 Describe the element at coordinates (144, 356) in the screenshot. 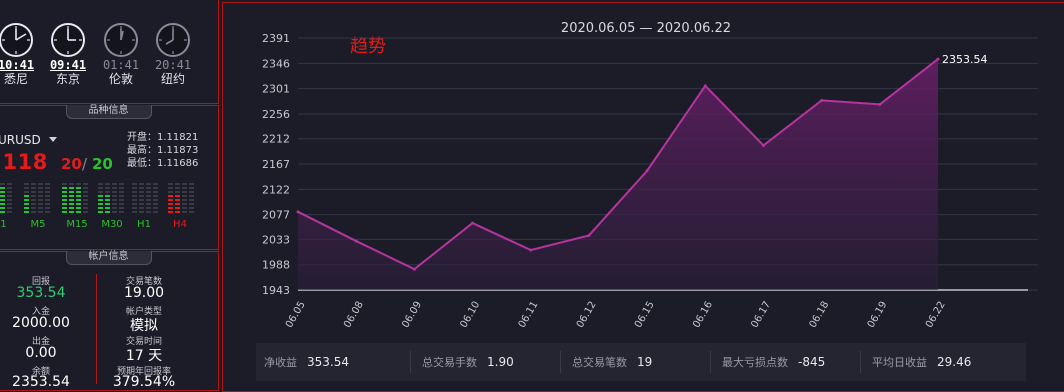

I see `account-value: 17 天` at that location.